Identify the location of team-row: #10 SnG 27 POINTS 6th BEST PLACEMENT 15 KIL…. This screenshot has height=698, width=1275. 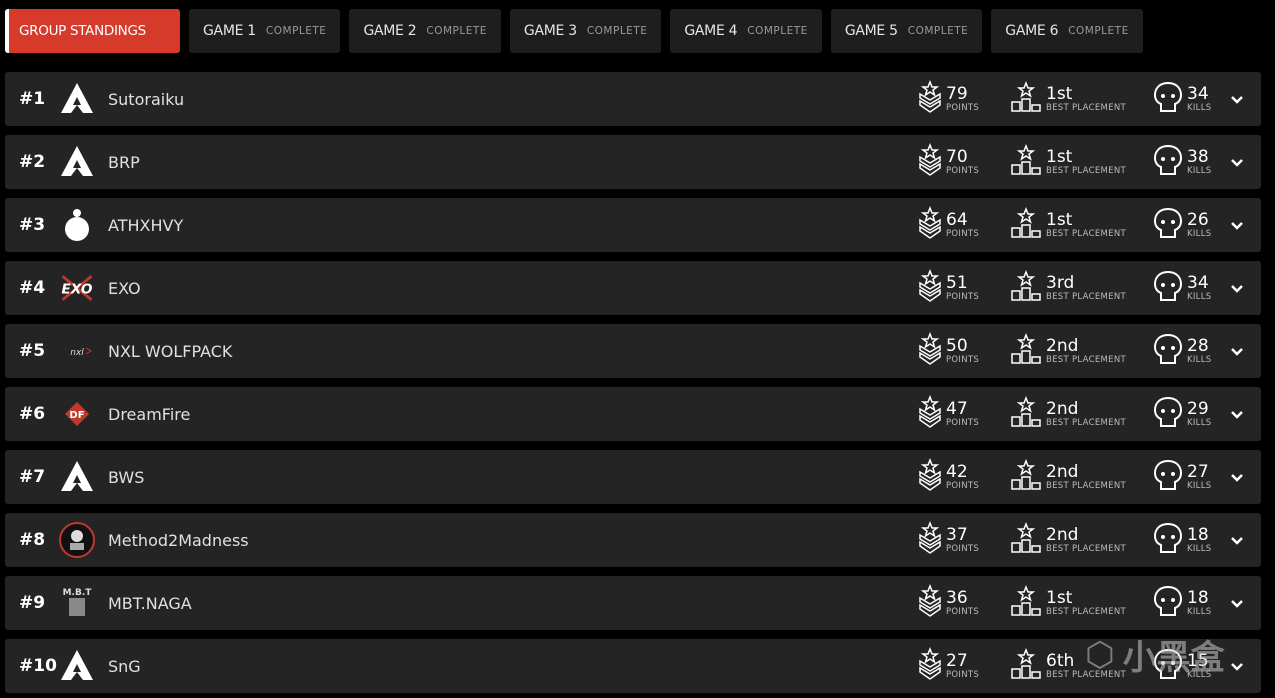
(633, 666).